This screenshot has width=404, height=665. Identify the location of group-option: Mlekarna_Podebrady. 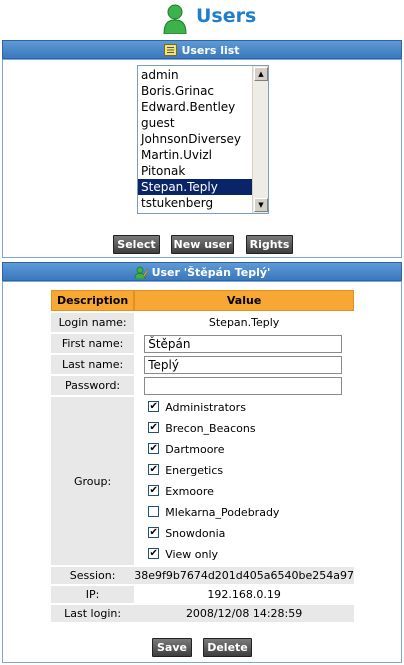
(244, 512).